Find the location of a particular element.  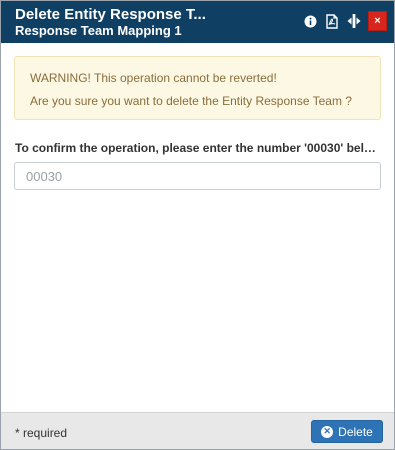

titlebar-actions: × is located at coordinates (341, 21).